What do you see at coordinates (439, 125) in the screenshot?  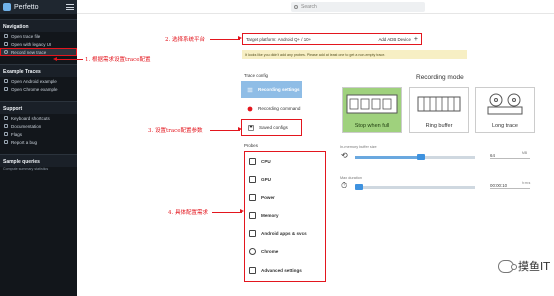 I see `mode-label: Ring buffer` at bounding box center [439, 125].